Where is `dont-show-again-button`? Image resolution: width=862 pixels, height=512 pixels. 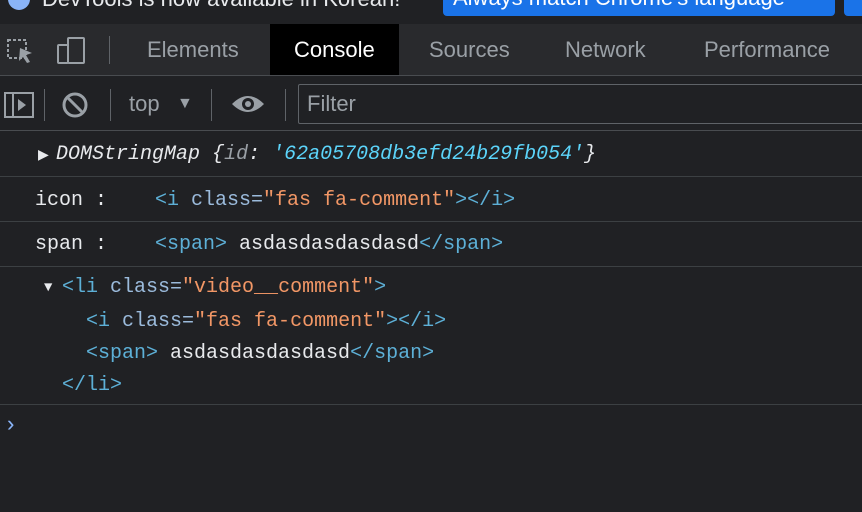
dont-show-again-button is located at coordinates (853, 8).